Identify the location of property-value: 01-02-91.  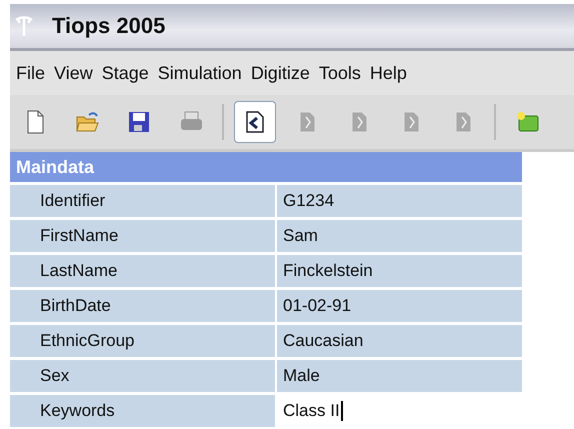
(399, 306).